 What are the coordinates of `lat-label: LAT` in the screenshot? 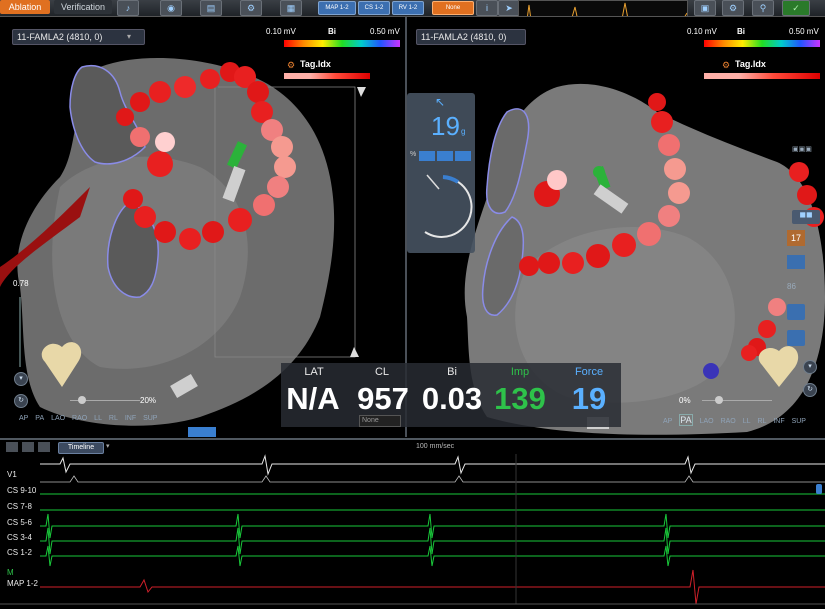 It's located at (314, 372).